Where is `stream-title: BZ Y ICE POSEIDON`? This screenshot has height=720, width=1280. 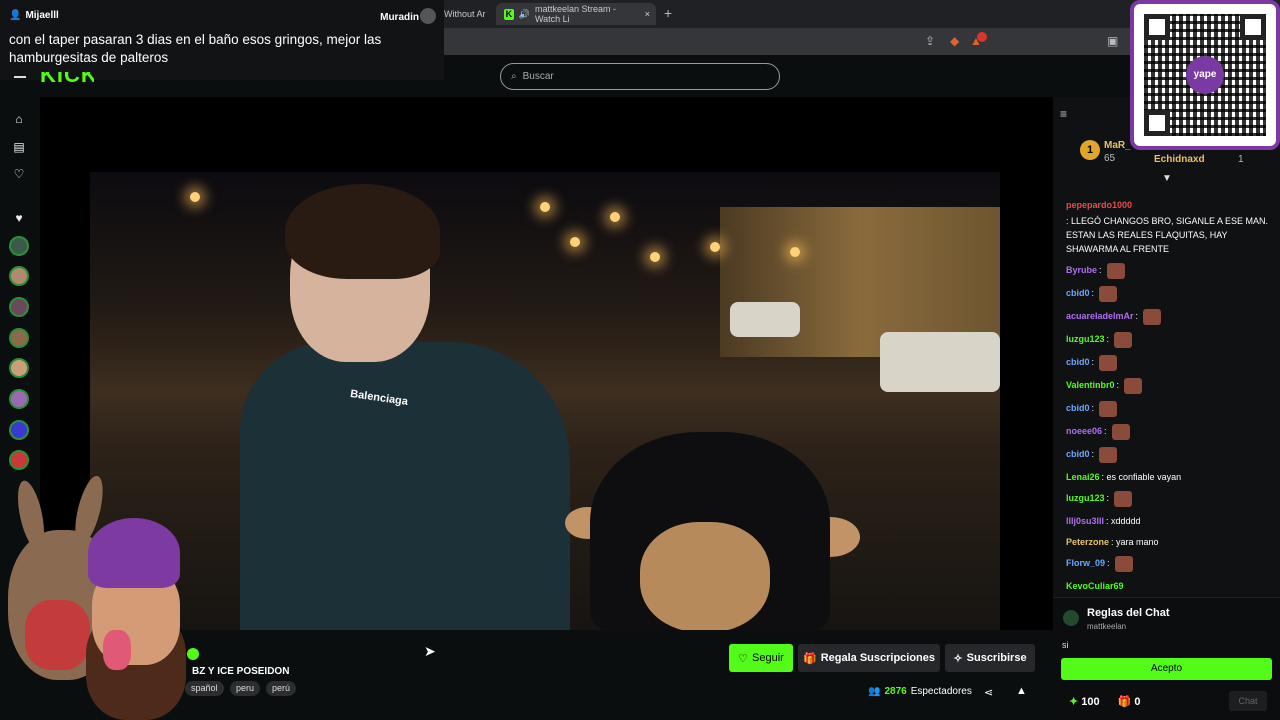
stream-title: BZ Y ICE POSEIDON is located at coordinates (241, 671).